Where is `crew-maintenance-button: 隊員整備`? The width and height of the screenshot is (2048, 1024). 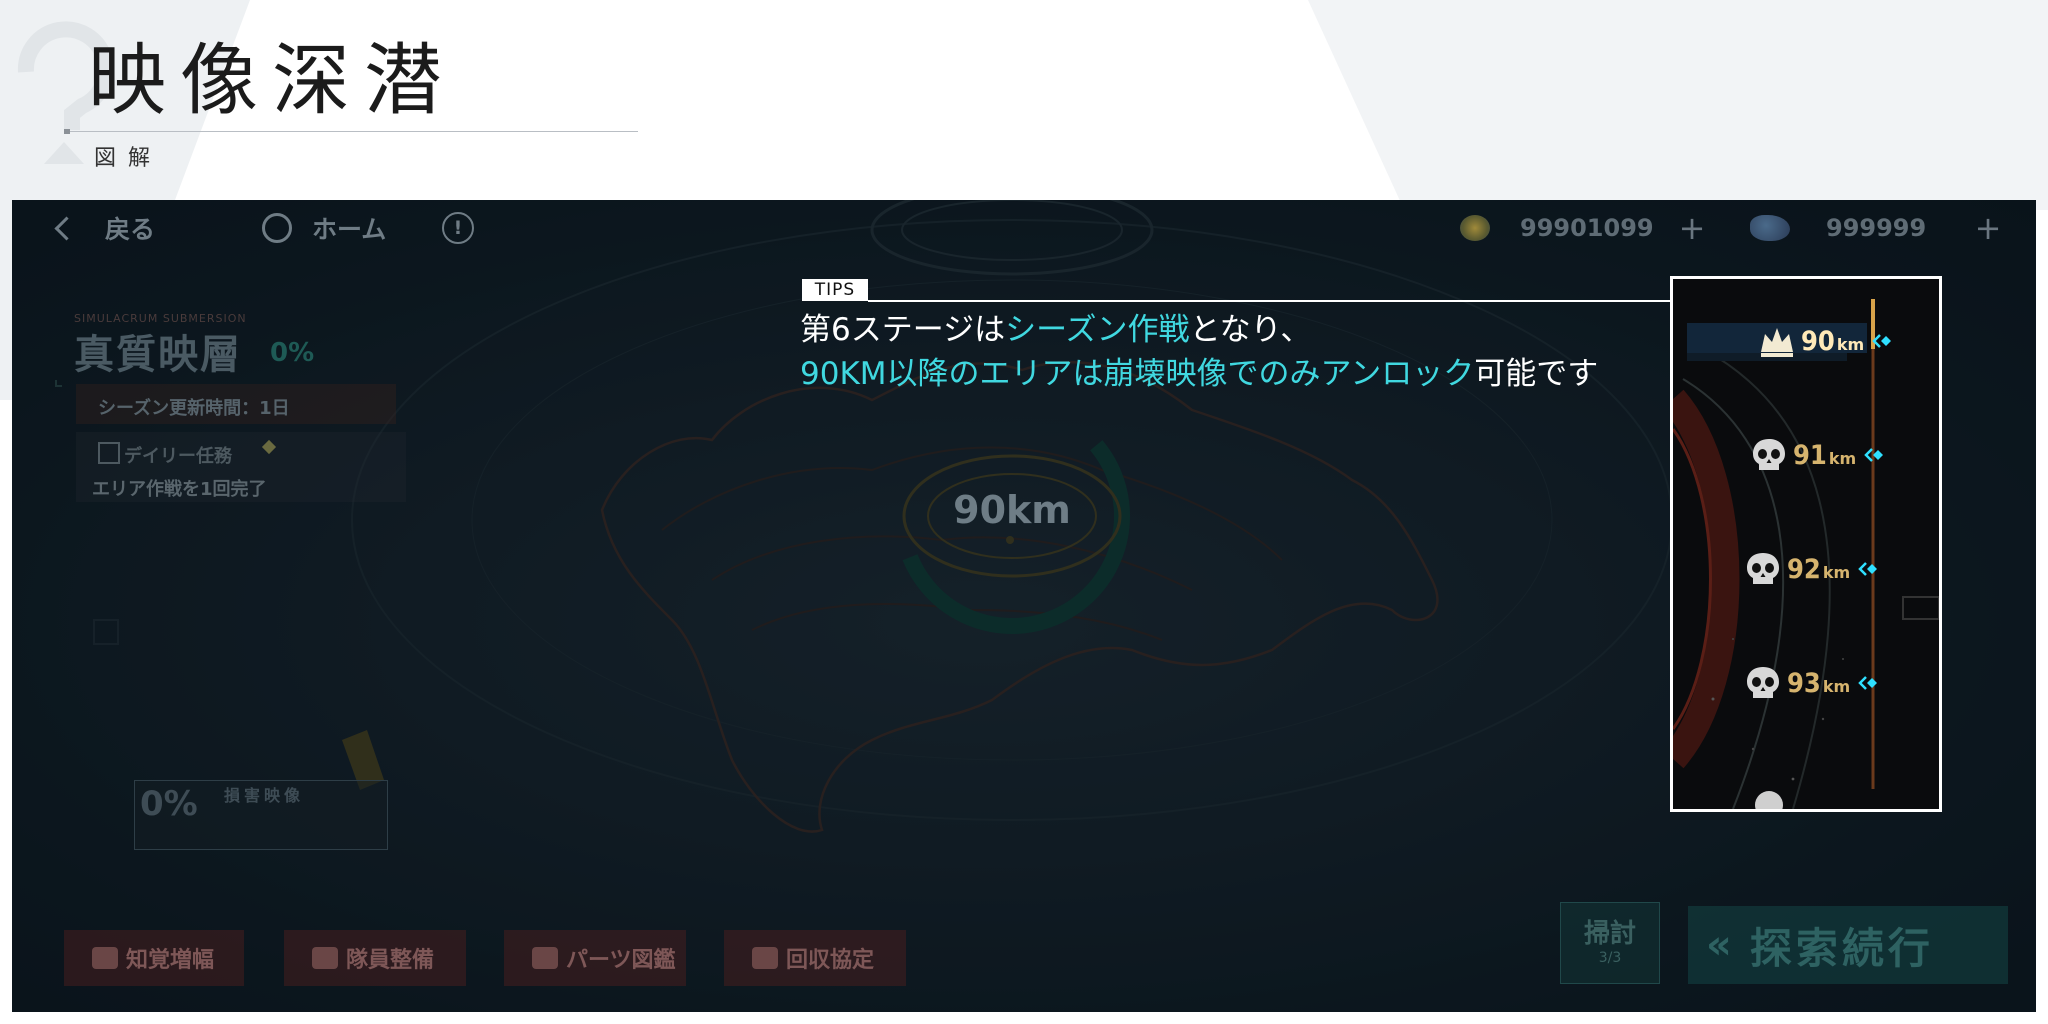 crew-maintenance-button: 隊員整備 is located at coordinates (375, 958).